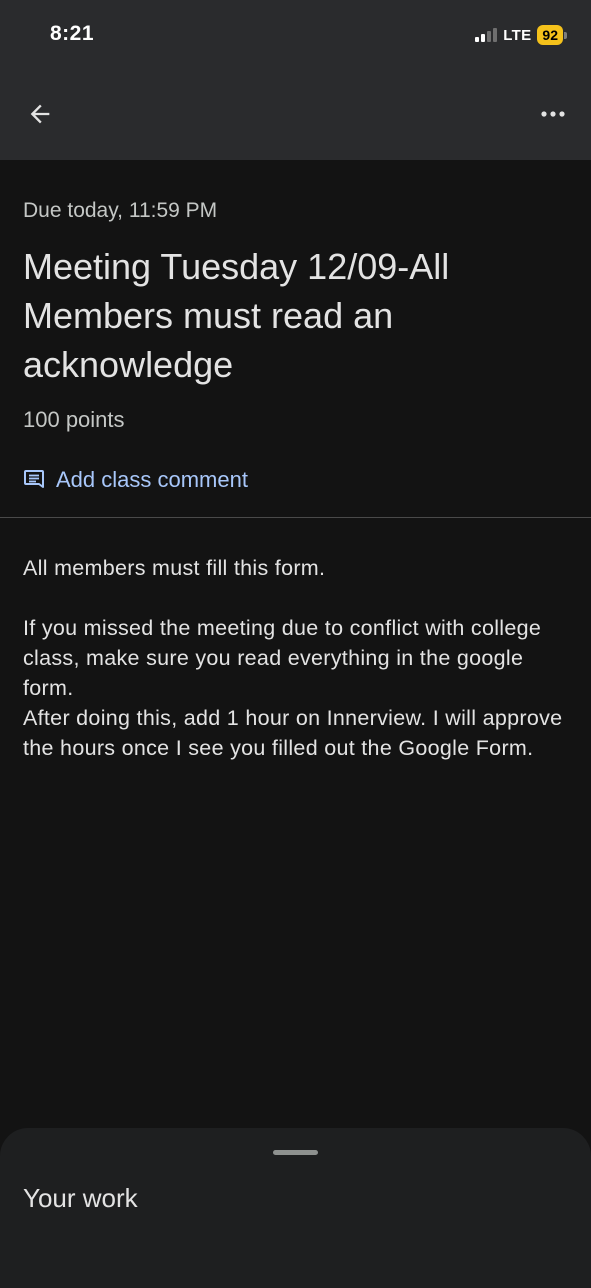 Image resolution: width=591 pixels, height=1288 pixels. Describe the element at coordinates (295, 80) in the screenshot. I see `top-app-bar: 8:21 LTE 92` at that location.